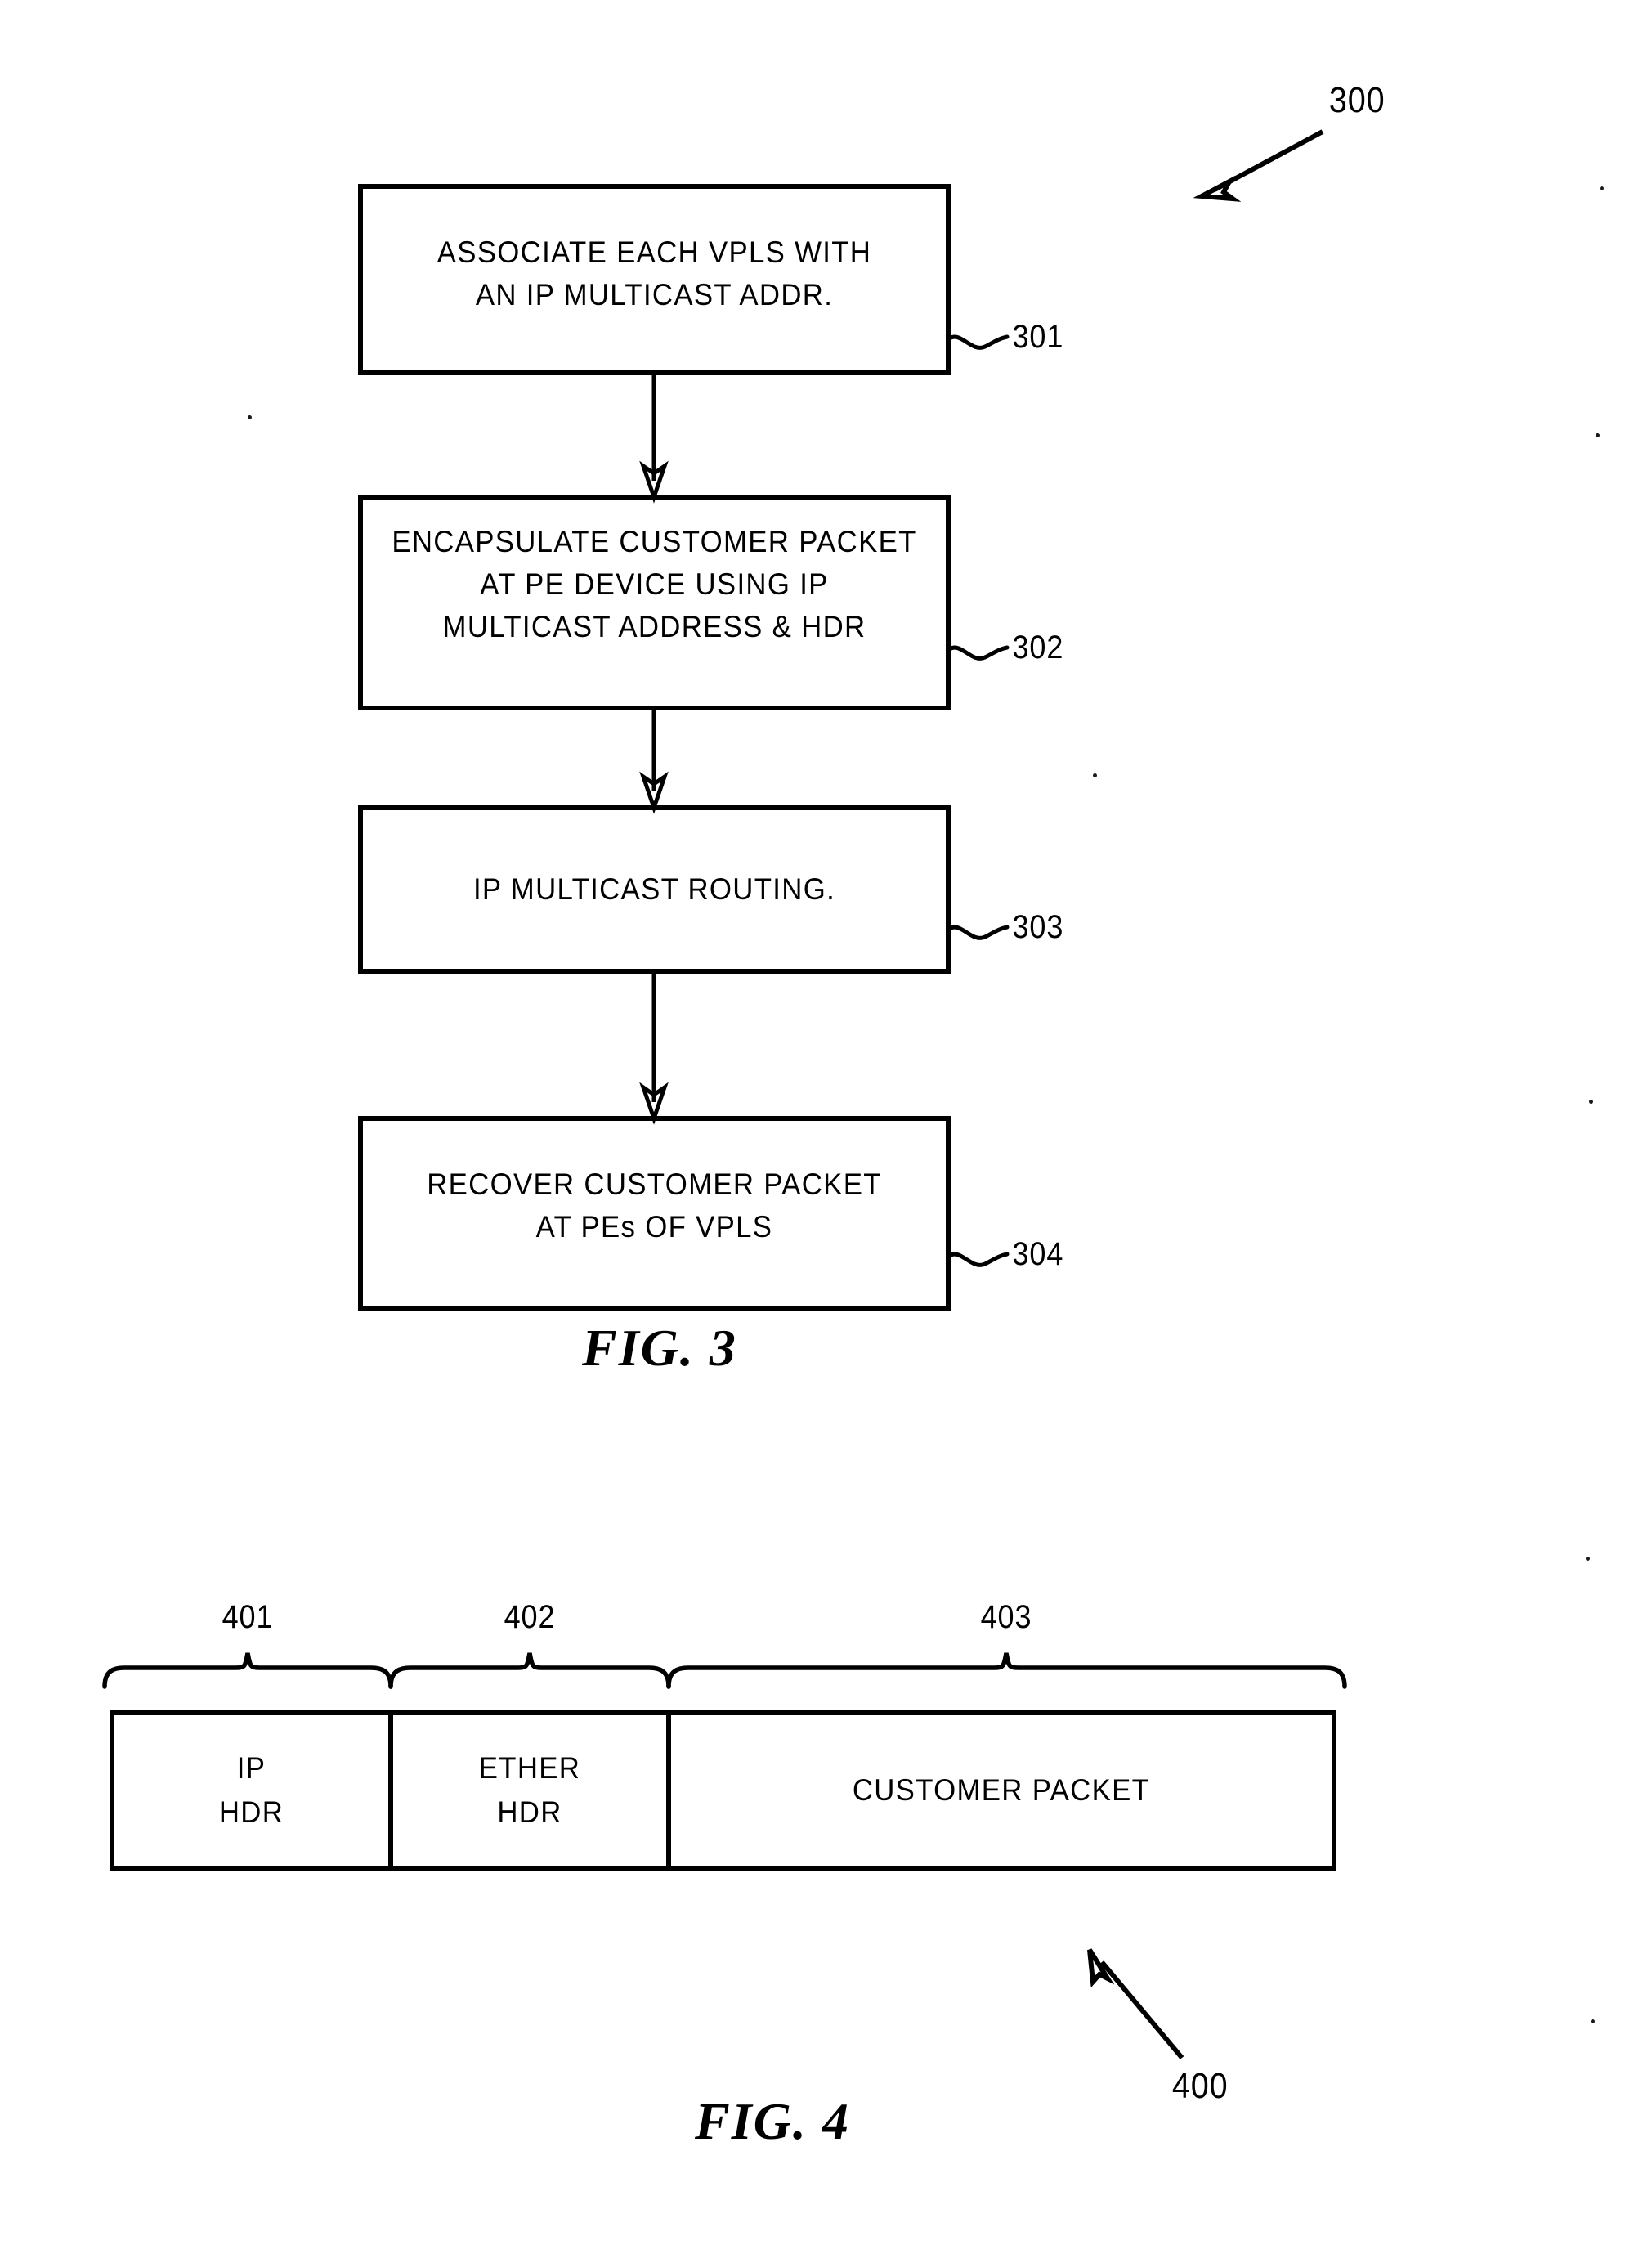 This screenshot has height=2254, width=1652. What do you see at coordinates (1038, 647) in the screenshot?
I see `ref-number-302: 302` at bounding box center [1038, 647].